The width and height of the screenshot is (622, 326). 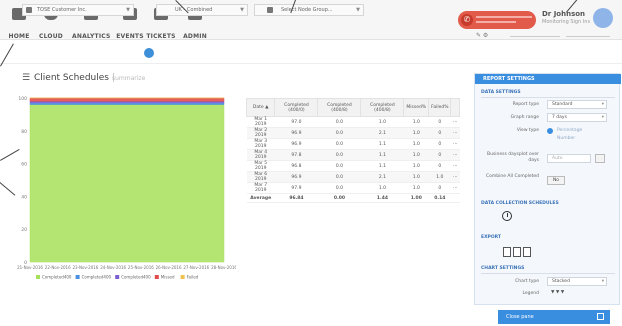 What do you see at coordinates (260, 177) in the screenshot?
I see `table-cell: Mar 6 2019` at bounding box center [260, 177].